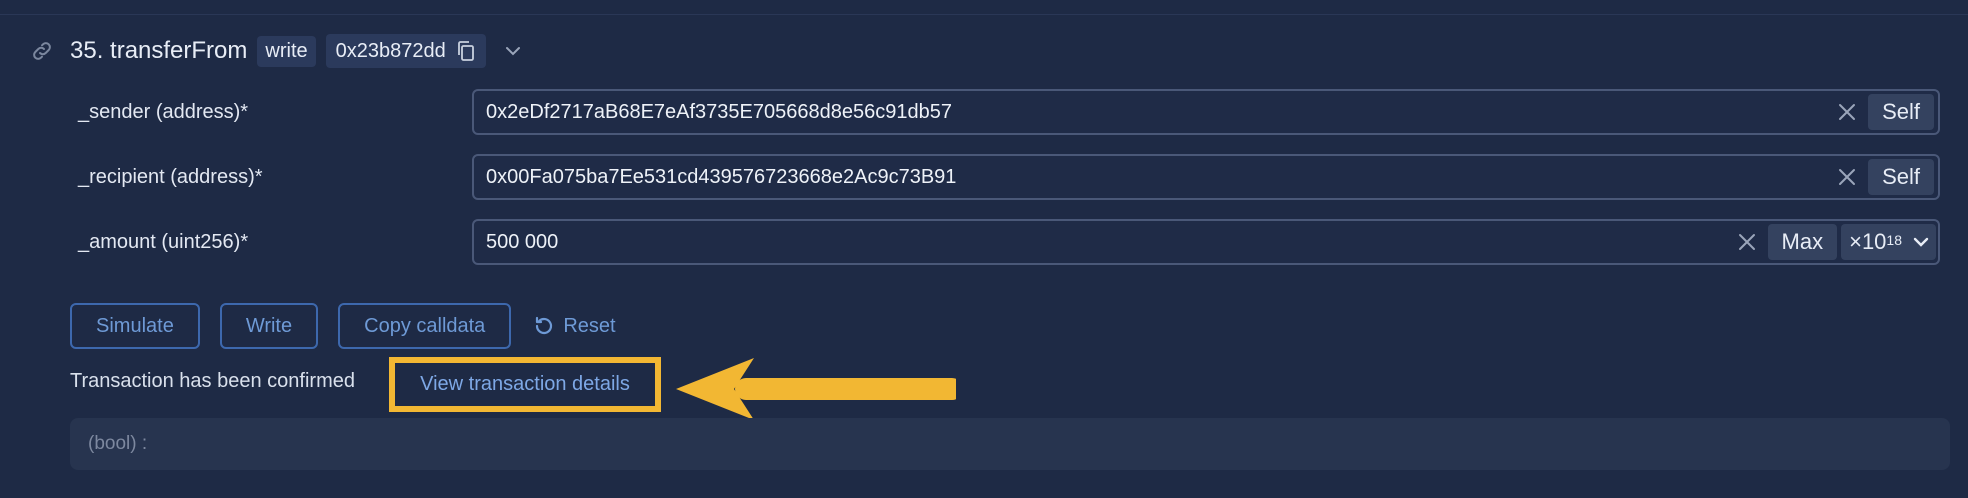 This screenshot has height=498, width=1968. Describe the element at coordinates (1802, 242) in the screenshot. I see `max-button: Max` at that location.